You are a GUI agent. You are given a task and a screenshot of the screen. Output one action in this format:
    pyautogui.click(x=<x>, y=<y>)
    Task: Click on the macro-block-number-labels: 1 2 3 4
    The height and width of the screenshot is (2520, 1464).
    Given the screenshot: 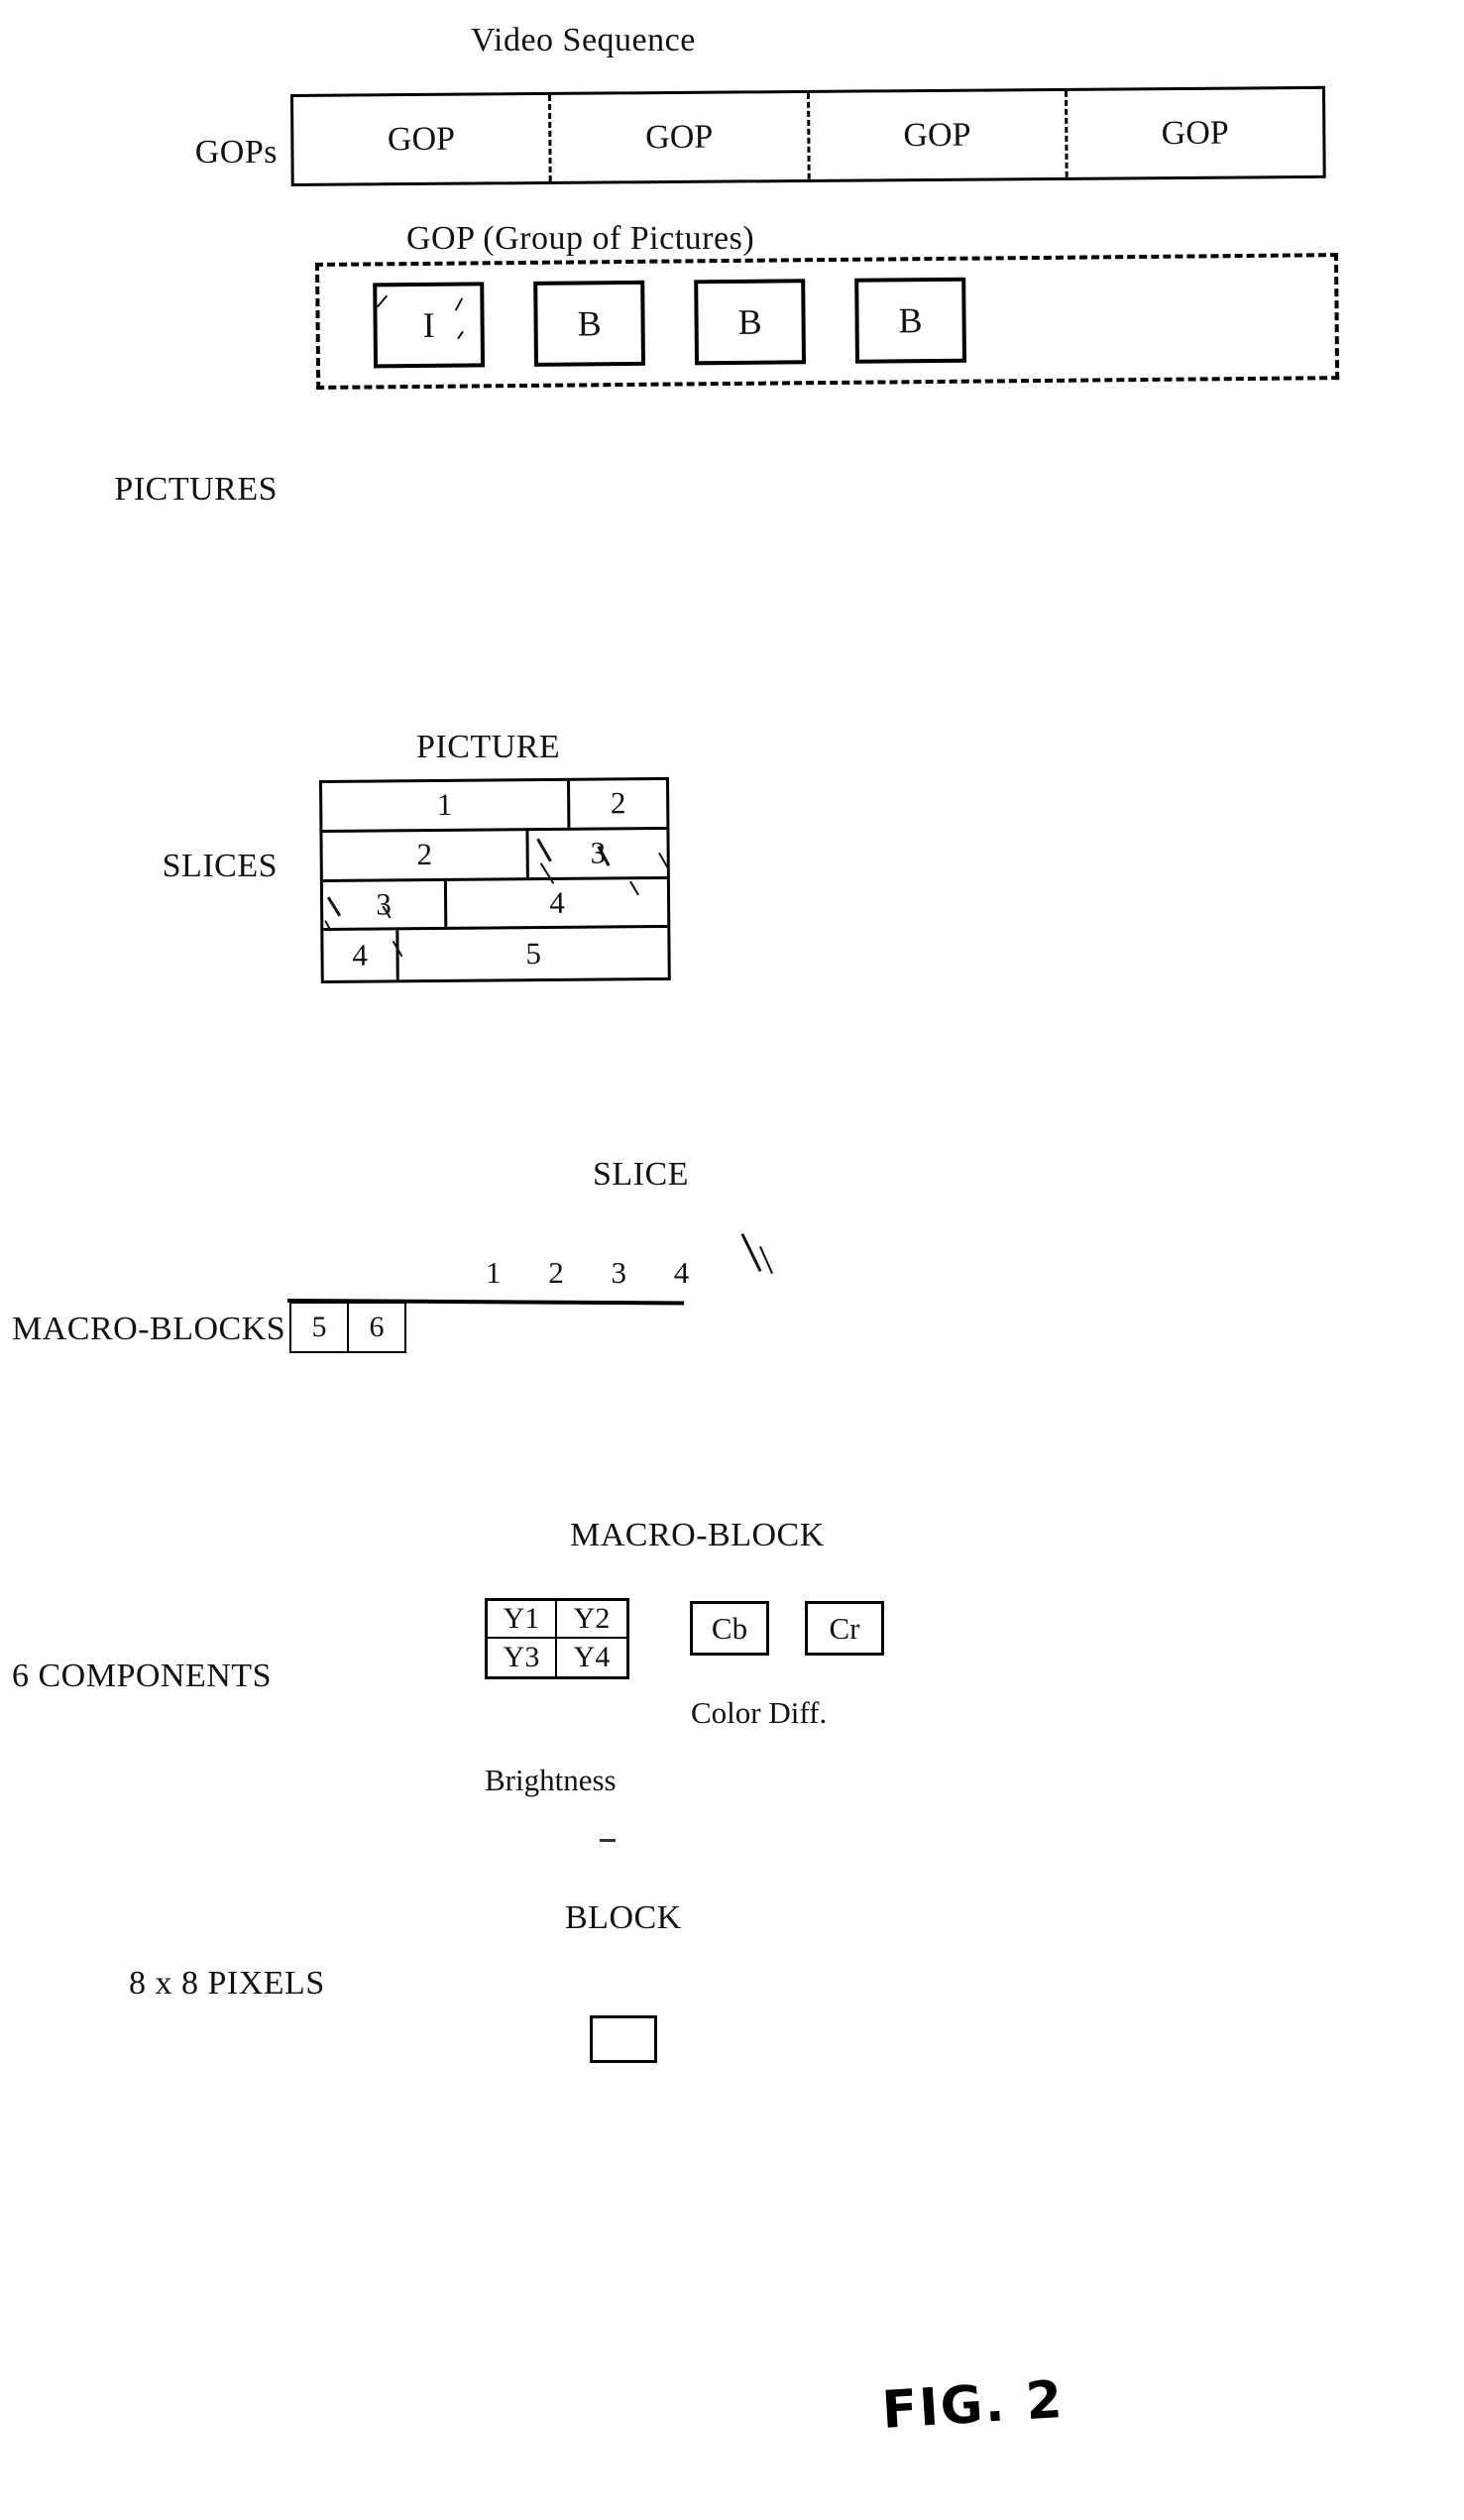 What is the action you would take?
    pyautogui.click(x=598, y=1272)
    